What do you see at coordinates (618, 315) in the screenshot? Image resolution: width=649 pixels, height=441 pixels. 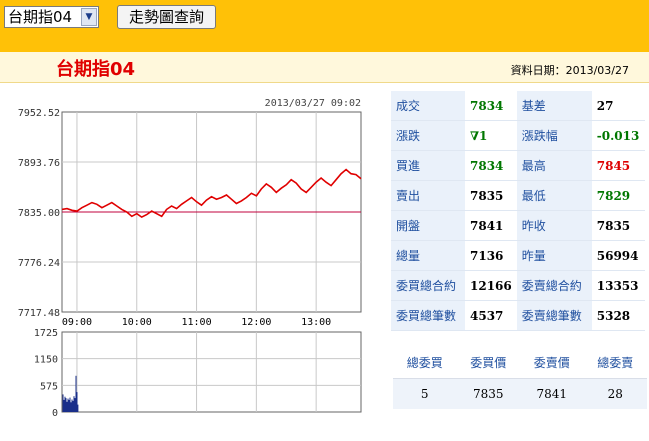 I see `quote-value: 5328` at bounding box center [618, 315].